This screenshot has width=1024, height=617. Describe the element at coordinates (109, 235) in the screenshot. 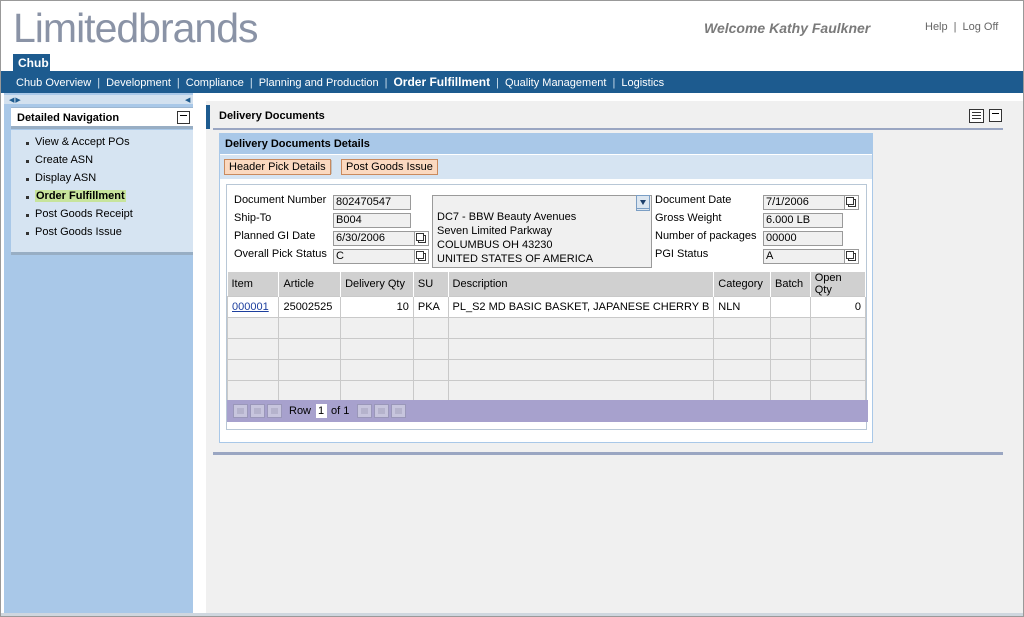

I see `detnav-item-post-goods-issue: Post Goods Issue` at that location.